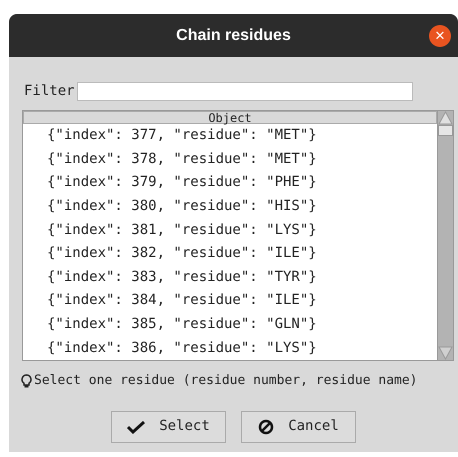 This screenshot has height=457, width=458. I want to click on filter-label: Filter, so click(49, 91).